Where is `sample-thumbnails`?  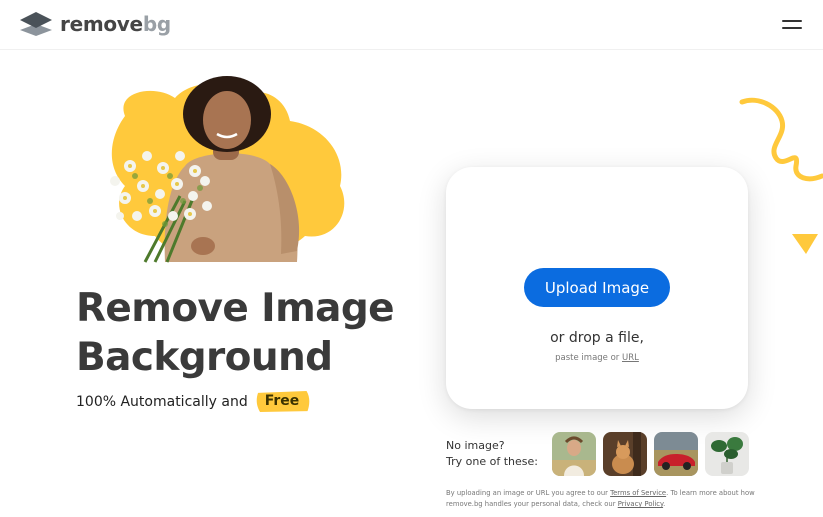 sample-thumbnails is located at coordinates (650, 454).